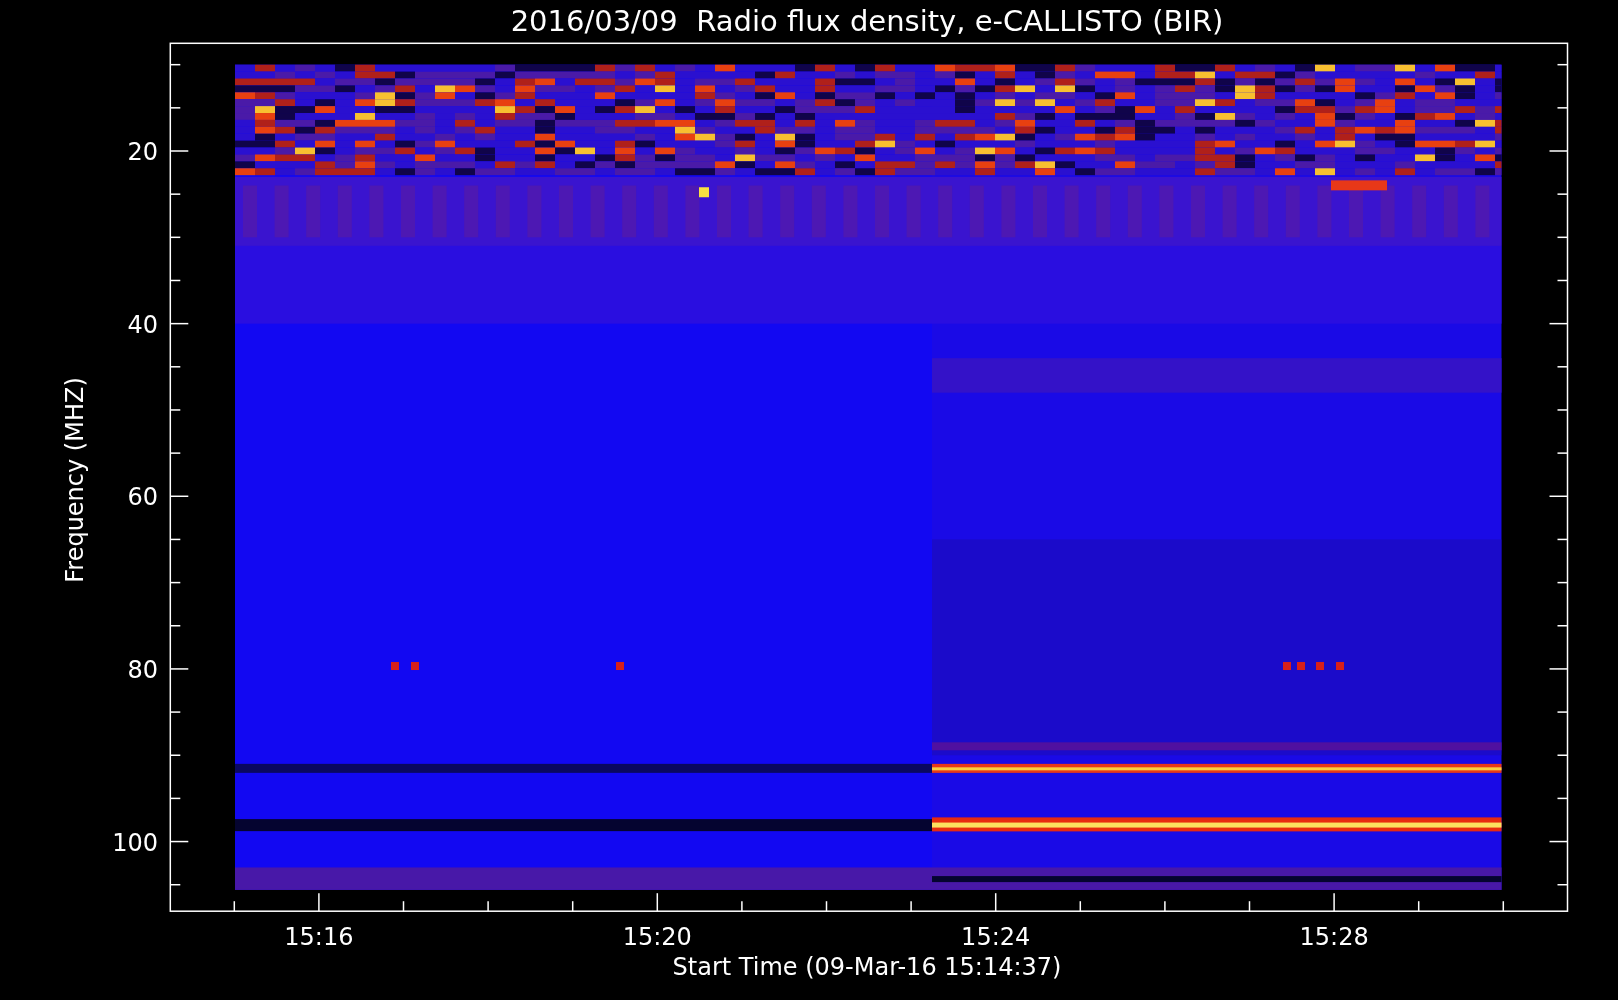  I want to click on tick-label: 40, so click(142, 324).